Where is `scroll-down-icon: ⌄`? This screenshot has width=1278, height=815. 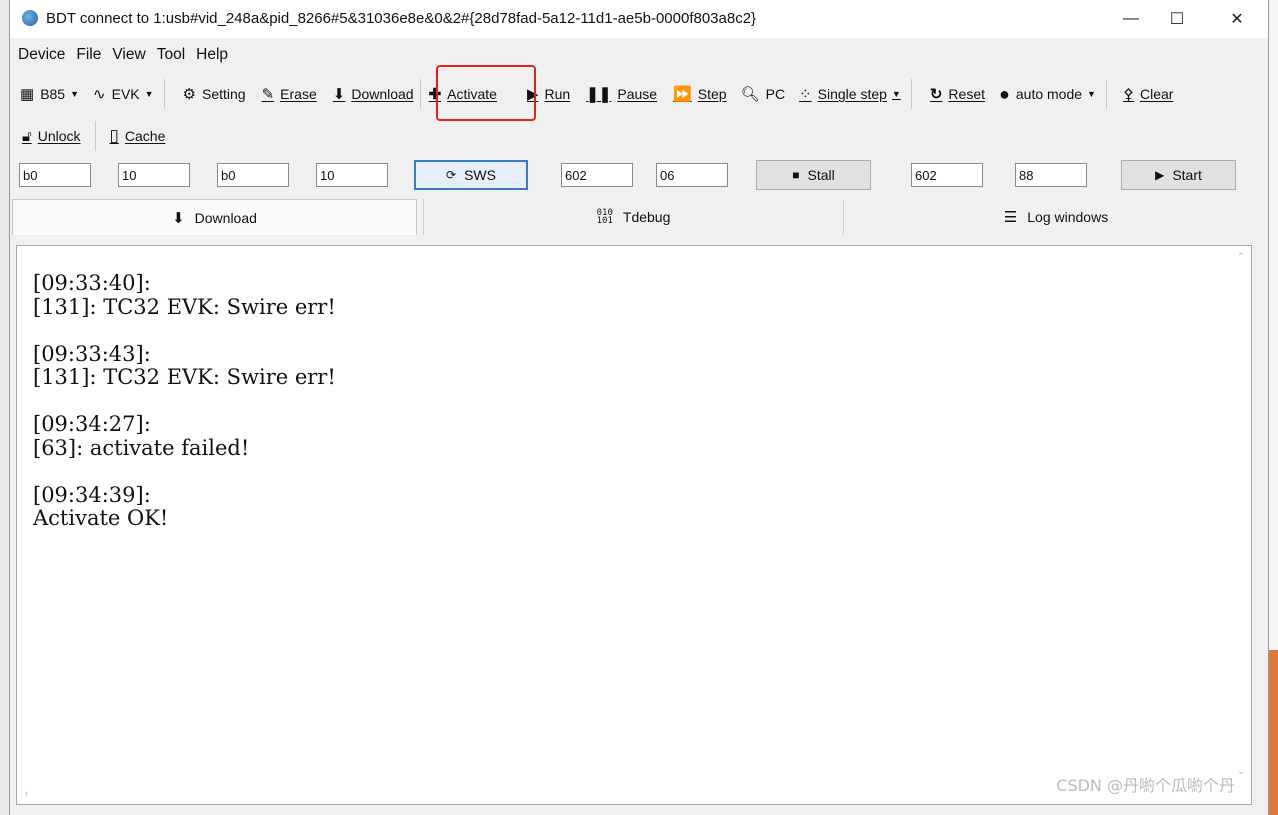 scroll-down-icon: ⌄ is located at coordinates (1241, 771).